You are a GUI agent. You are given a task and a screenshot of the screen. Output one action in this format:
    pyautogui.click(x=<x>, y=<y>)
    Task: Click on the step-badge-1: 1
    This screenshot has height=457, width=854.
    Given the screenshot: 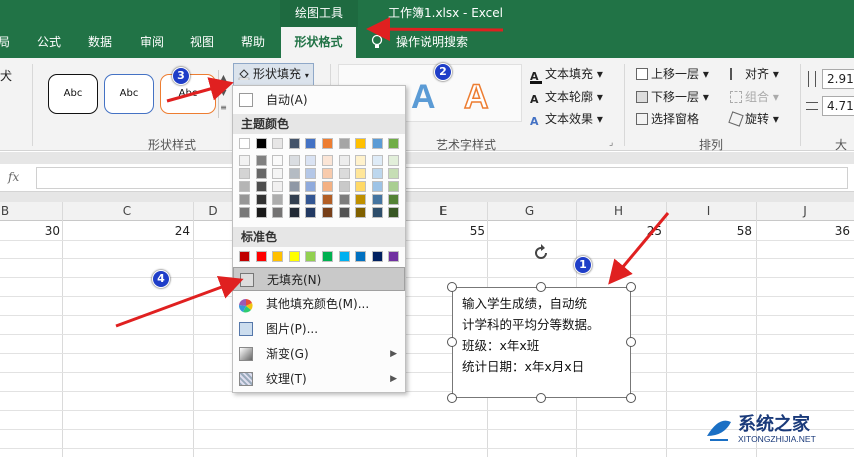 What is the action you would take?
    pyautogui.click(x=583, y=265)
    